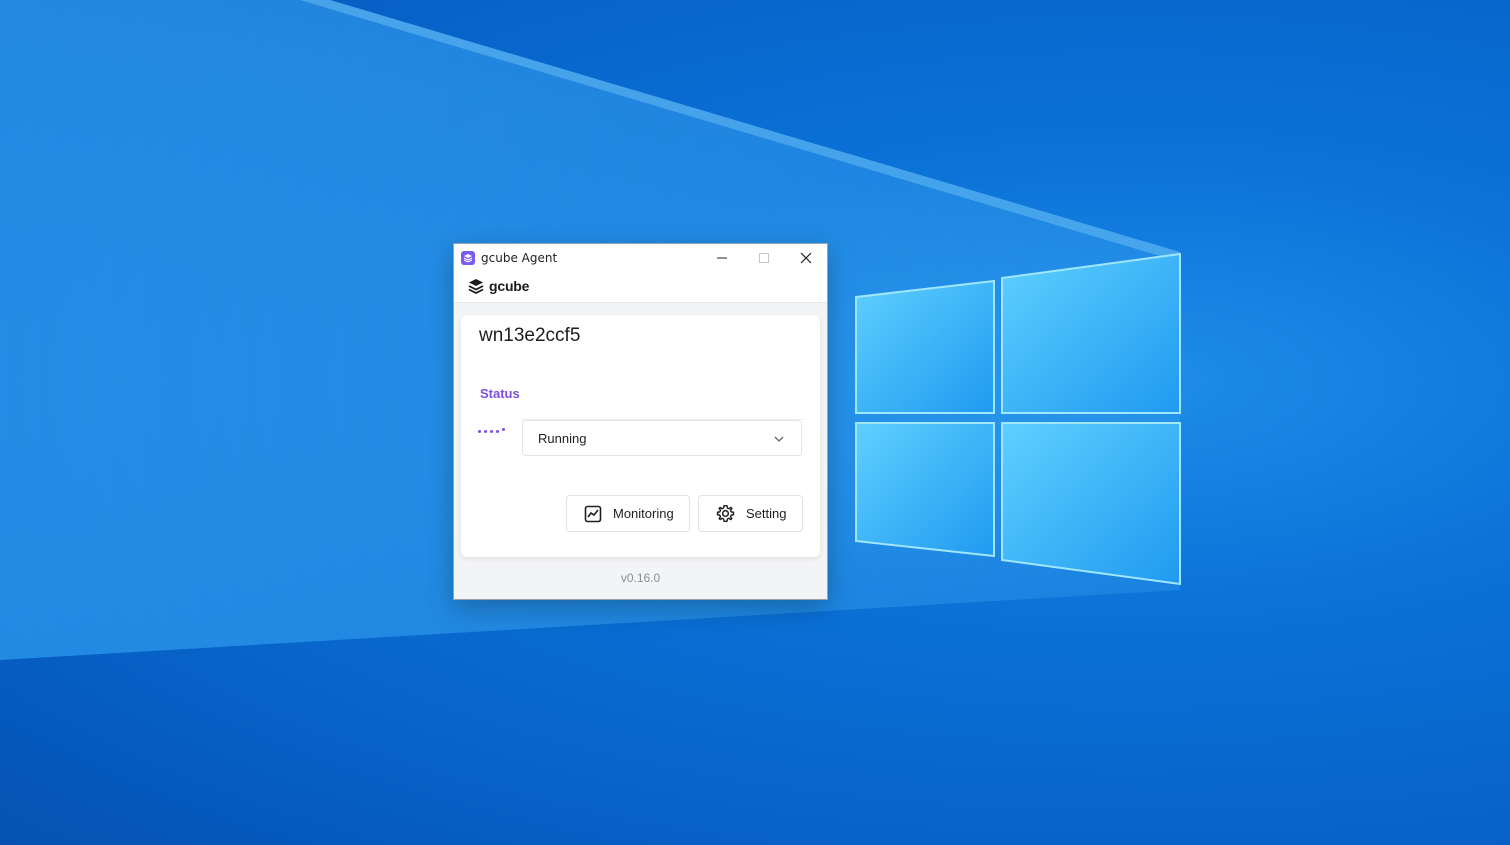 This screenshot has height=845, width=1510. I want to click on status-label: Status, so click(500, 393).